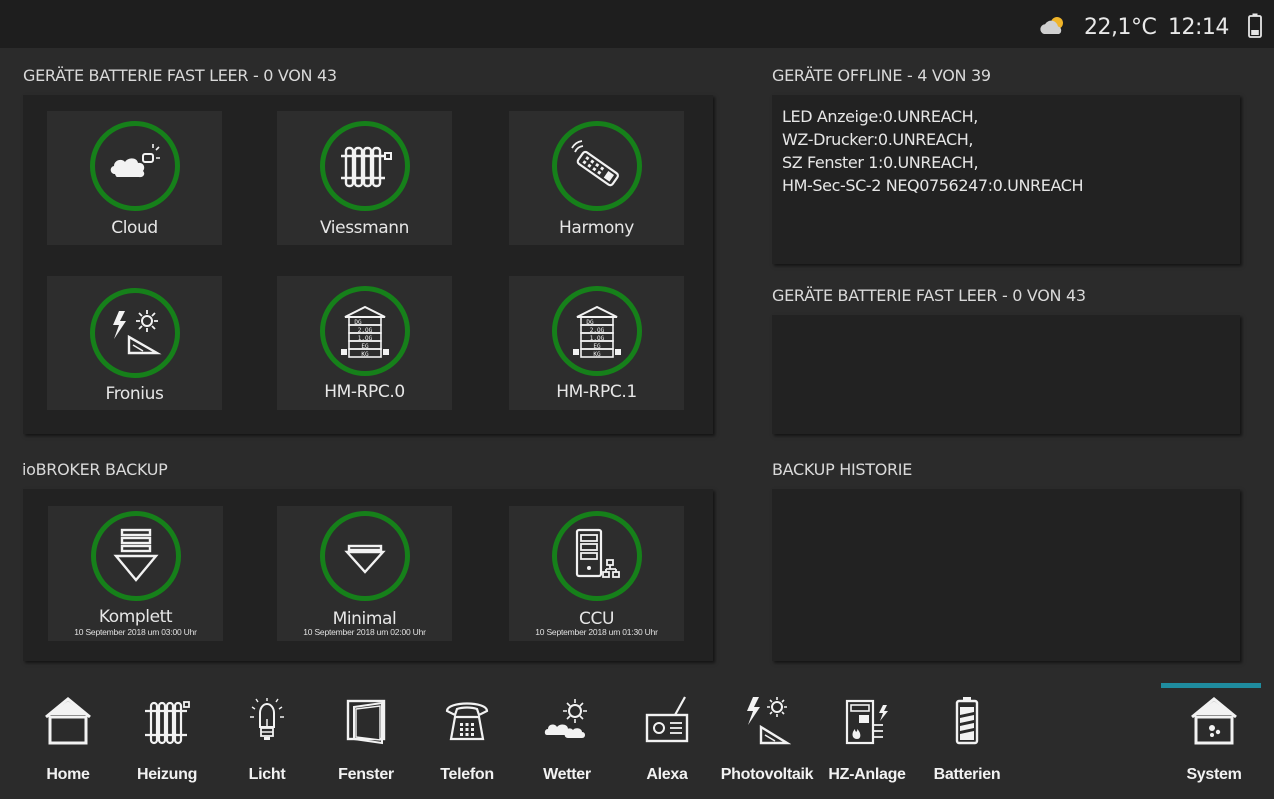 Image resolution: width=1274 pixels, height=799 pixels. I want to click on battery-right-panel, so click(1006, 374).